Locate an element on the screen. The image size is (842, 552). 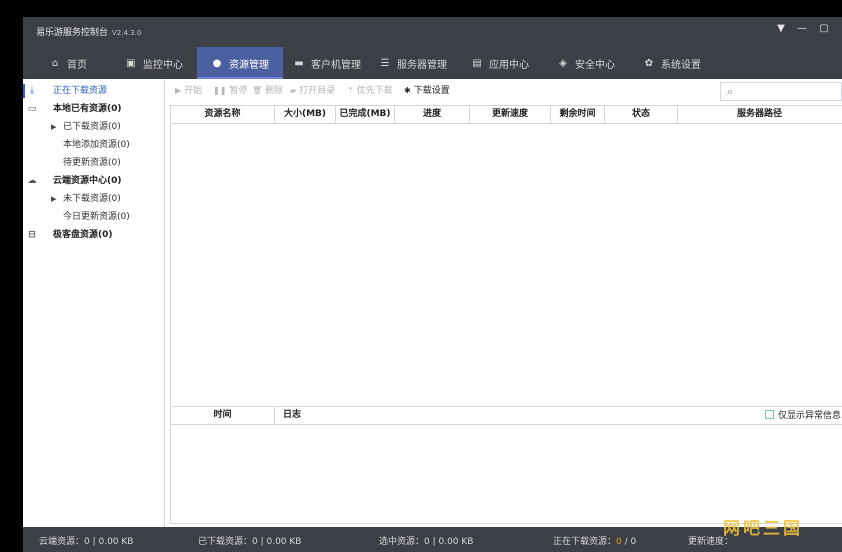
sidebar-item-updated-today: 今日更新资源(0) is located at coordinates (94, 217).